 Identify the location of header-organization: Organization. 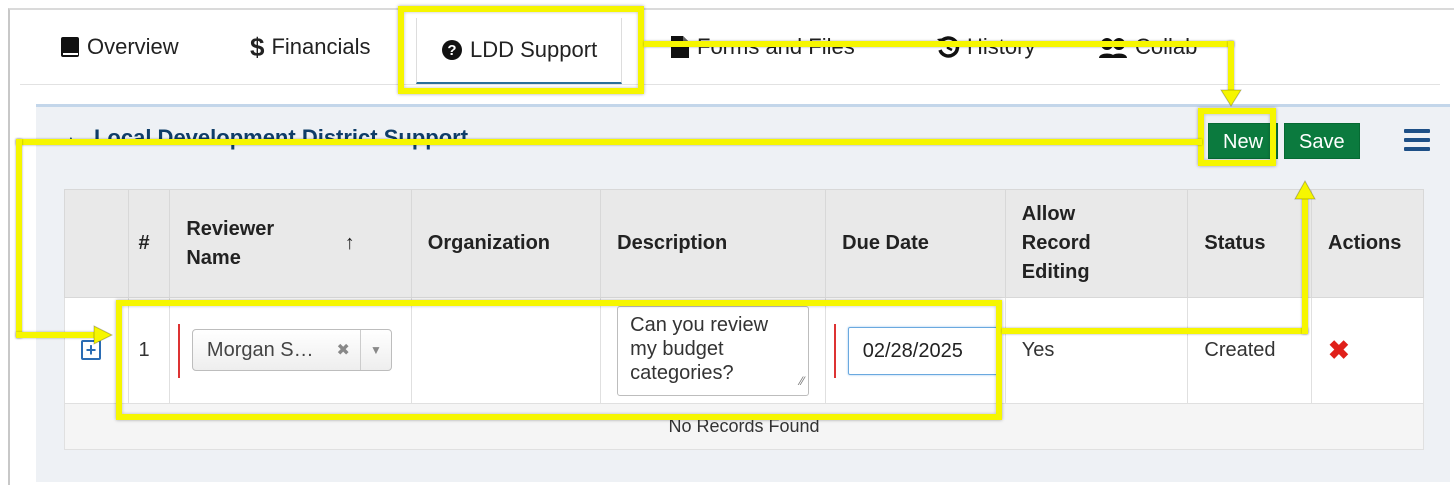
(506, 243).